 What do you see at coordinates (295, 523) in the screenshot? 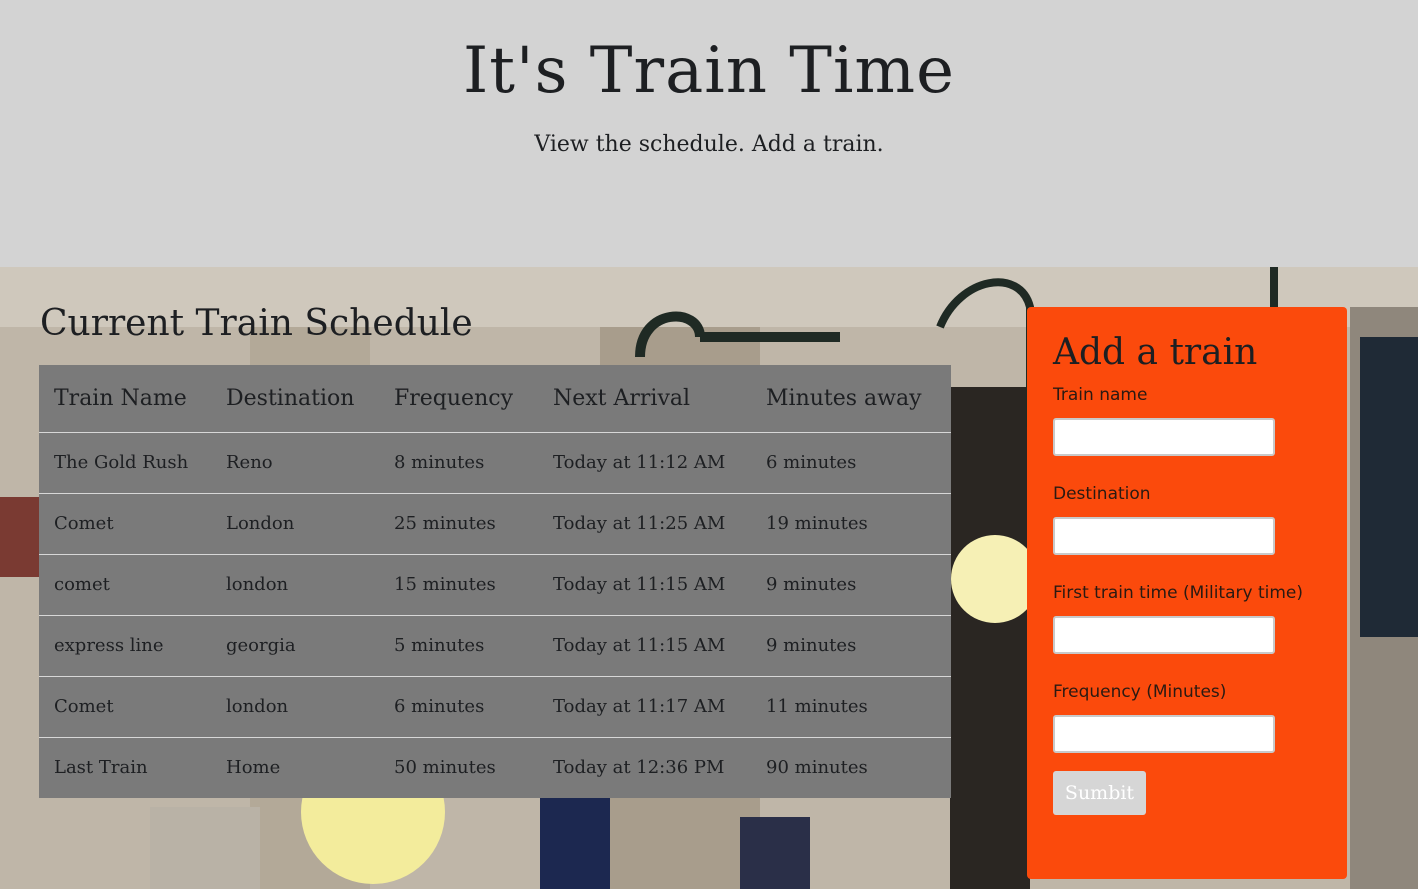
I see `cell-destination: London` at bounding box center [295, 523].